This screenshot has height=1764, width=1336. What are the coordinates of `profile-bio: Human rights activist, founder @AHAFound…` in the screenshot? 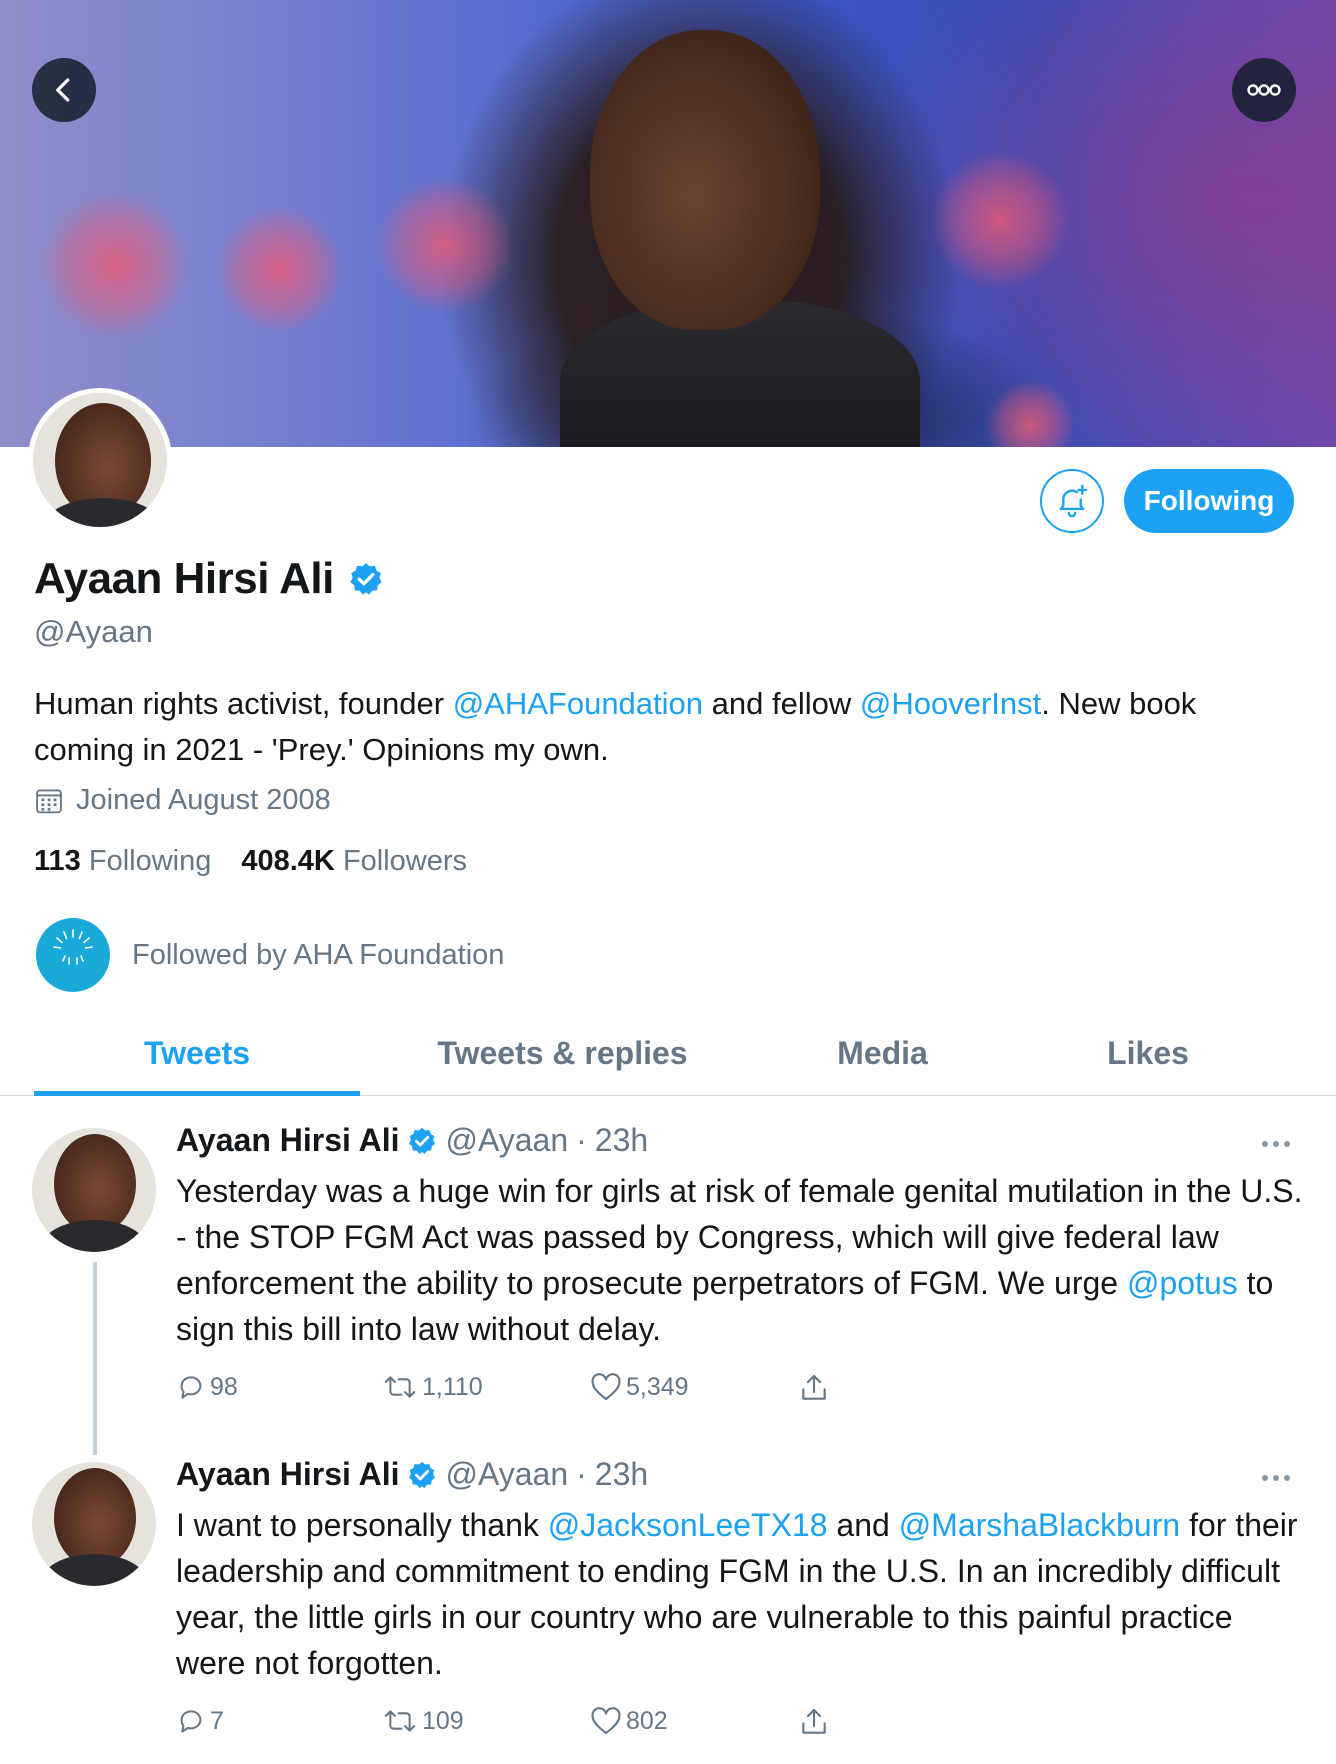 It's located at (659, 727).